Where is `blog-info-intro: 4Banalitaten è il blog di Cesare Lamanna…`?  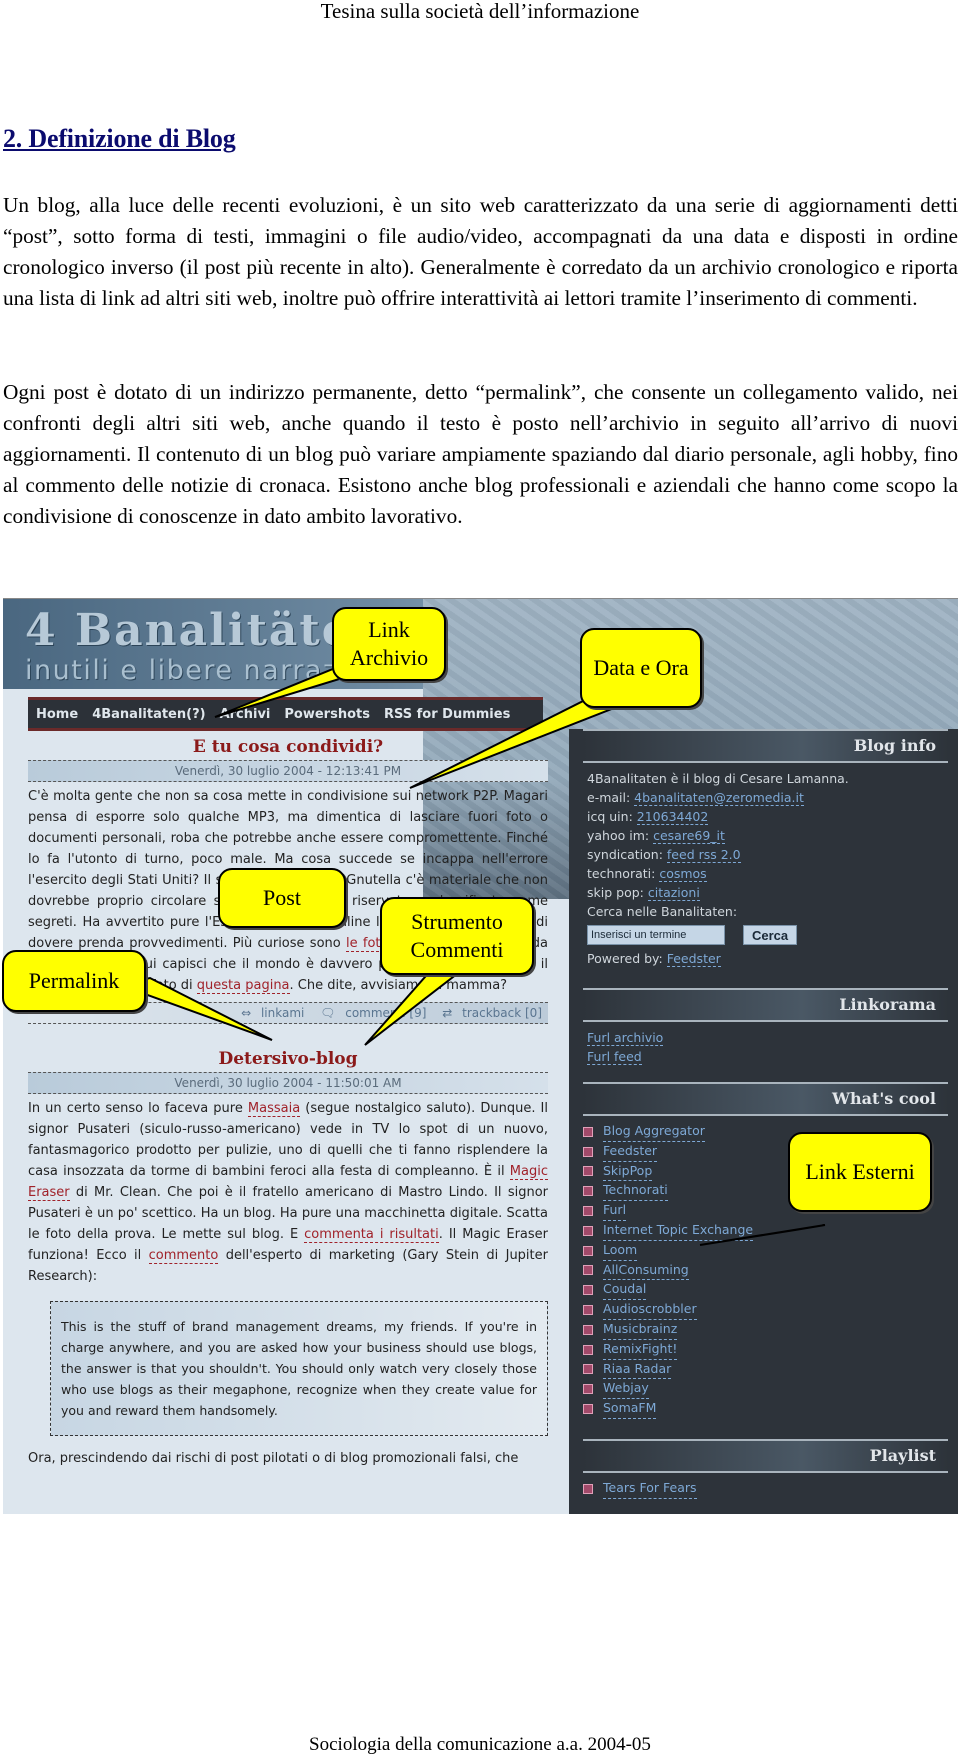 blog-info-intro: 4Banalitaten è il blog di Cesare Lamanna… is located at coordinates (718, 778).